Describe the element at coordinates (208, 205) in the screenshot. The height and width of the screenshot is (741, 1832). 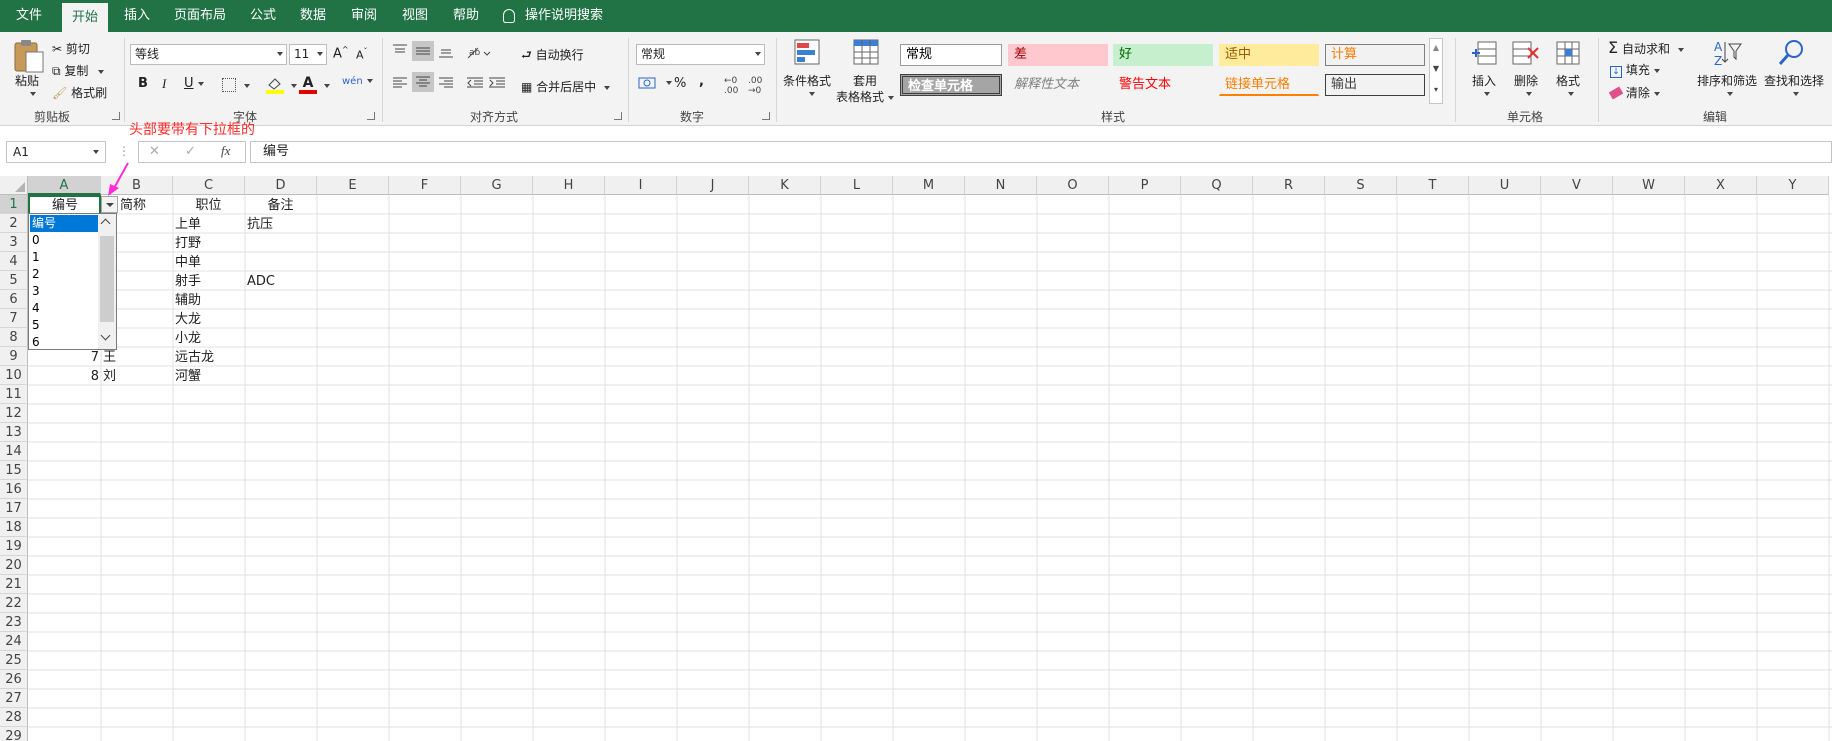
I see `cell-c1: 职位` at that location.